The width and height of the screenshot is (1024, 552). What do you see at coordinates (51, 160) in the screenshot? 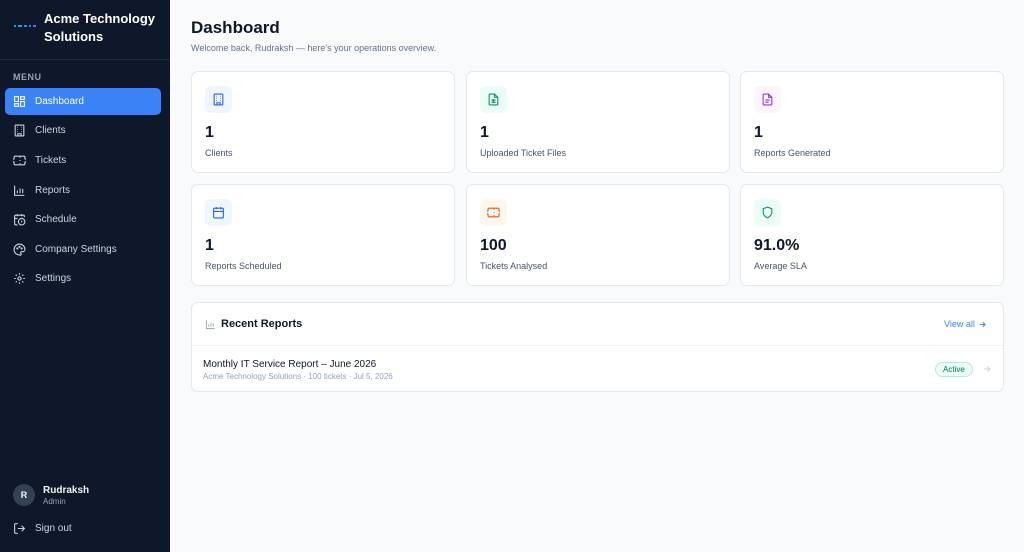
I see `sidebar-item-label: Tickets` at bounding box center [51, 160].